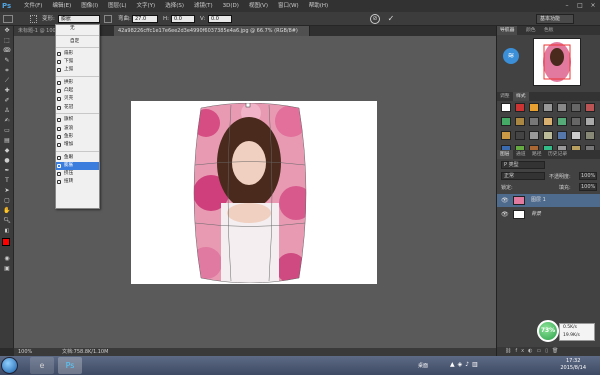 The width and height of the screenshot is (600, 375). What do you see at coordinates (593, 5) in the screenshot?
I see `close-icon: ×` at bounding box center [593, 5].